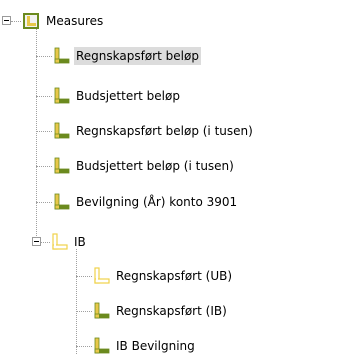  Describe the element at coordinates (60, 241) in the screenshot. I see `measure-folder-icon` at that location.